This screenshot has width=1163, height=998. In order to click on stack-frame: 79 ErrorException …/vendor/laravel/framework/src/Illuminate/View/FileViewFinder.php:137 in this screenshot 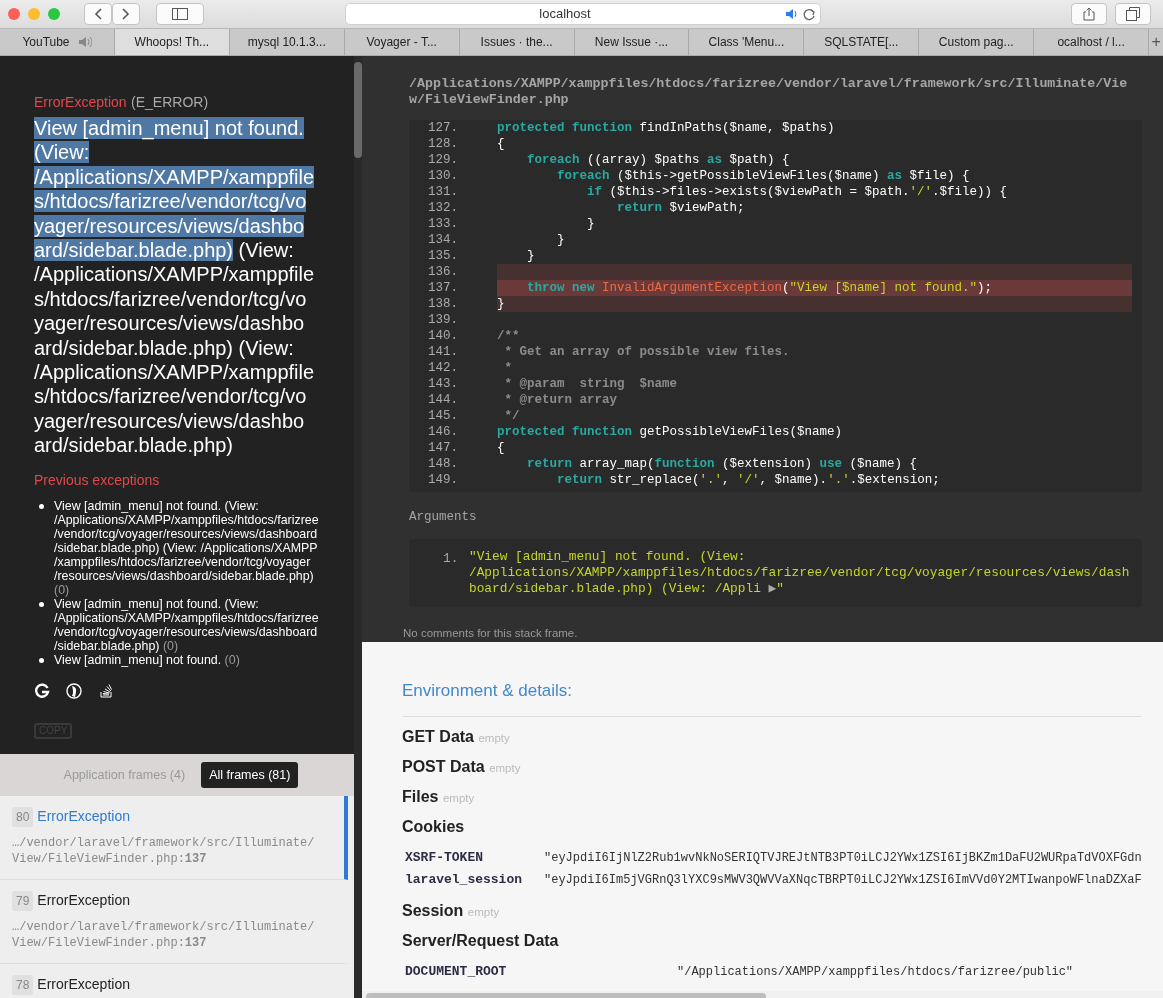, I will do `click(174, 922)`.